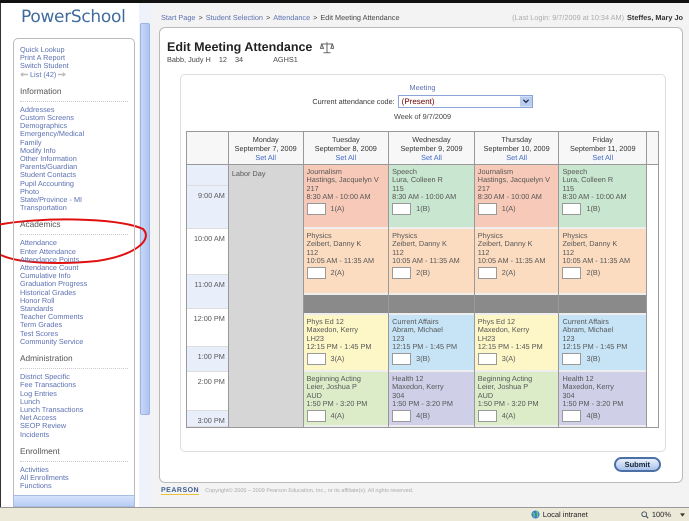 The image size is (689, 521). I want to click on left-arrow-icon, so click(24, 75).